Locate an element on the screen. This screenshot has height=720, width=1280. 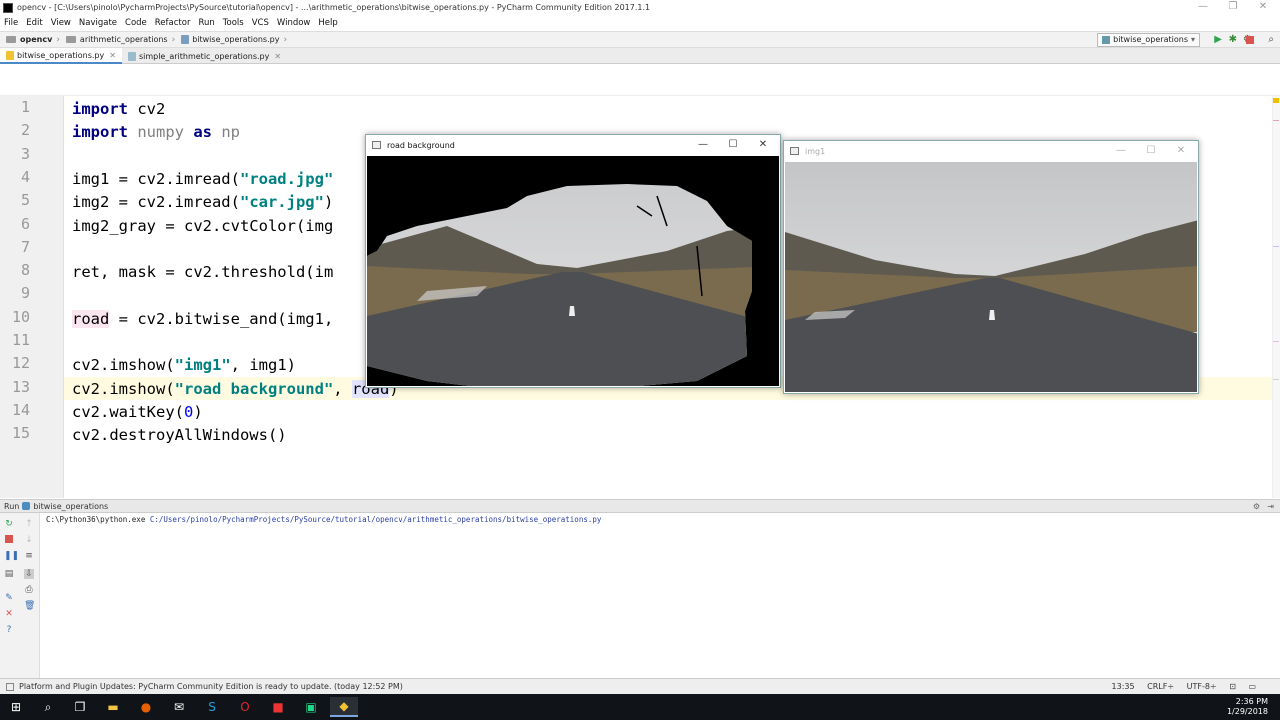
crumb-label: arithmetic_operations is located at coordinates (123, 39).